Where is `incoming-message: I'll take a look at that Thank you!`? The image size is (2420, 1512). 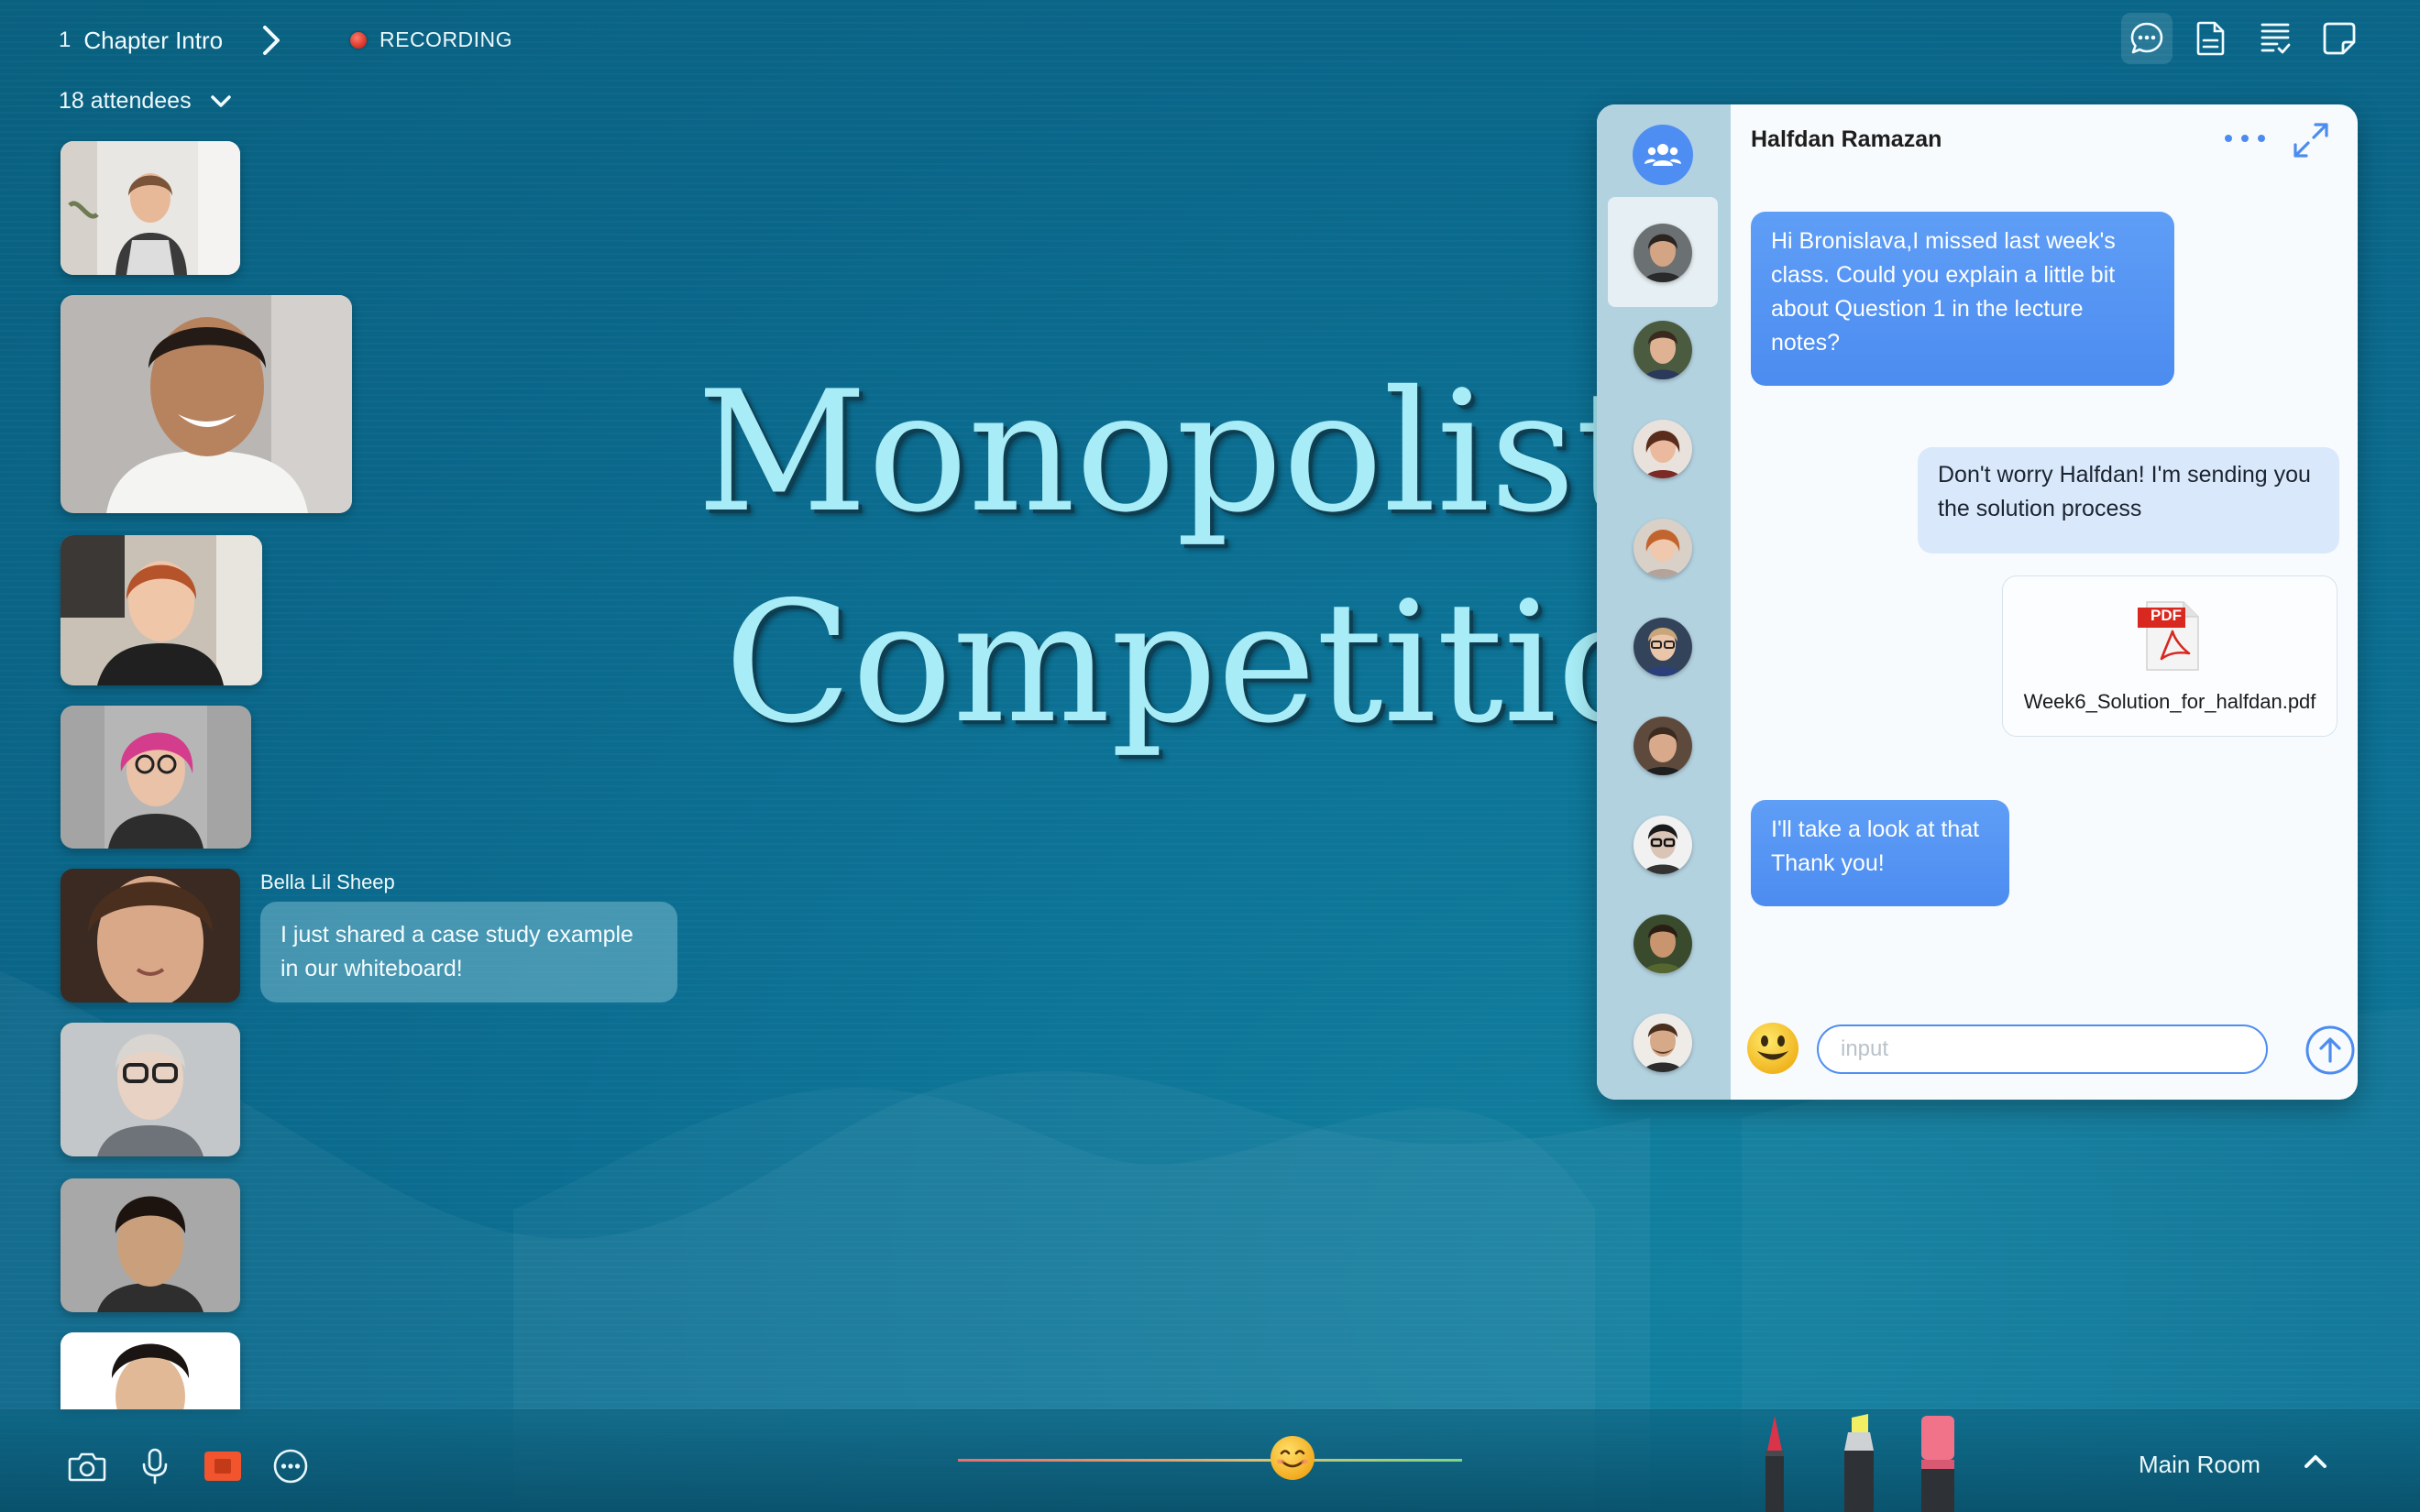 incoming-message: I'll take a look at that Thank you! is located at coordinates (1880, 853).